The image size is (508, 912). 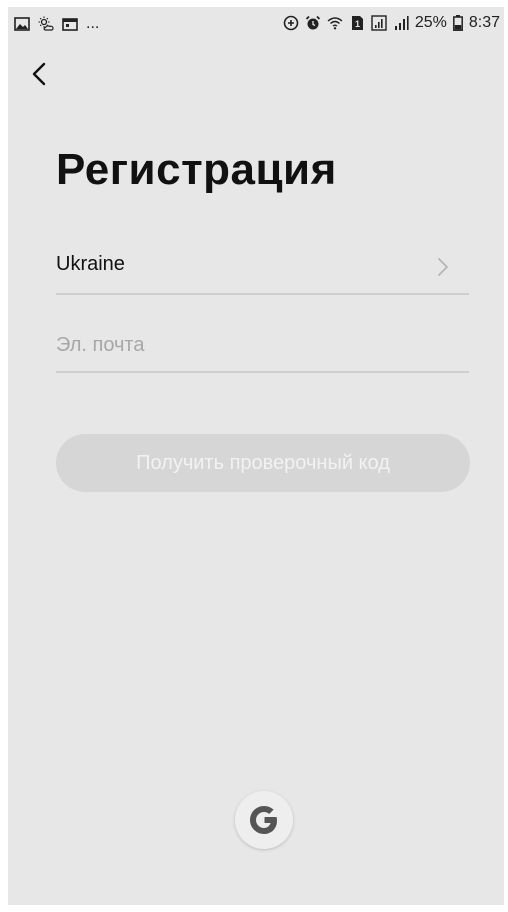 I want to click on chevron-left-icon, so click(x=39, y=74).